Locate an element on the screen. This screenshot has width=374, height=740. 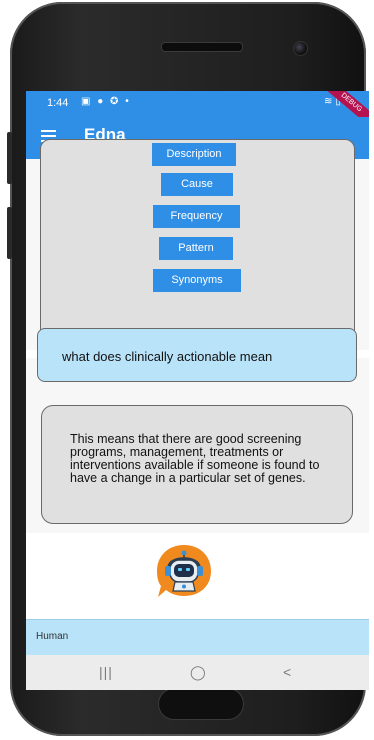
user-message-bubble: what does clinically actionable mean is located at coordinates (197, 355).